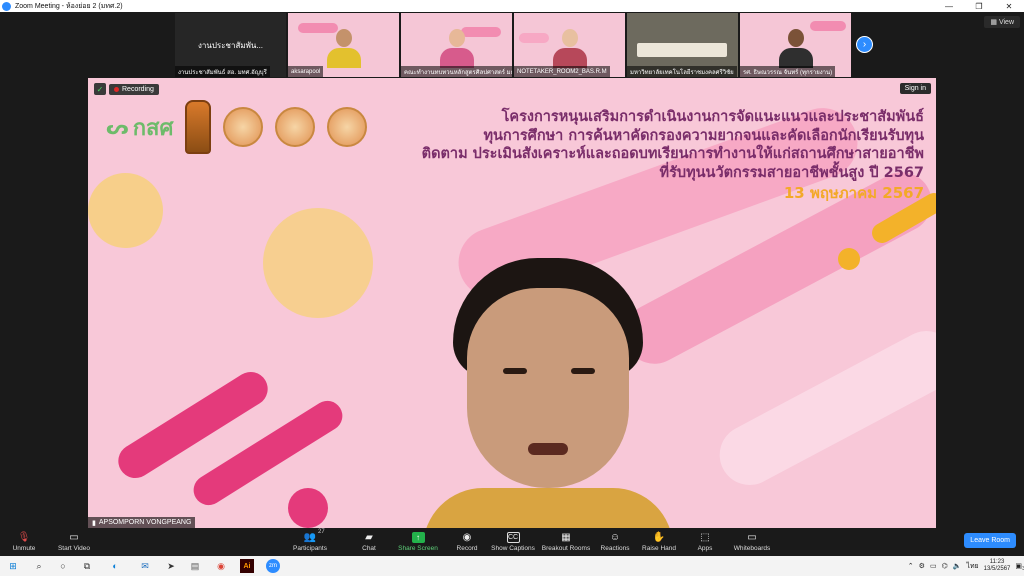 This screenshot has height=576, width=1024. I want to click on file-explorer-icon: ▤, so click(195, 566).